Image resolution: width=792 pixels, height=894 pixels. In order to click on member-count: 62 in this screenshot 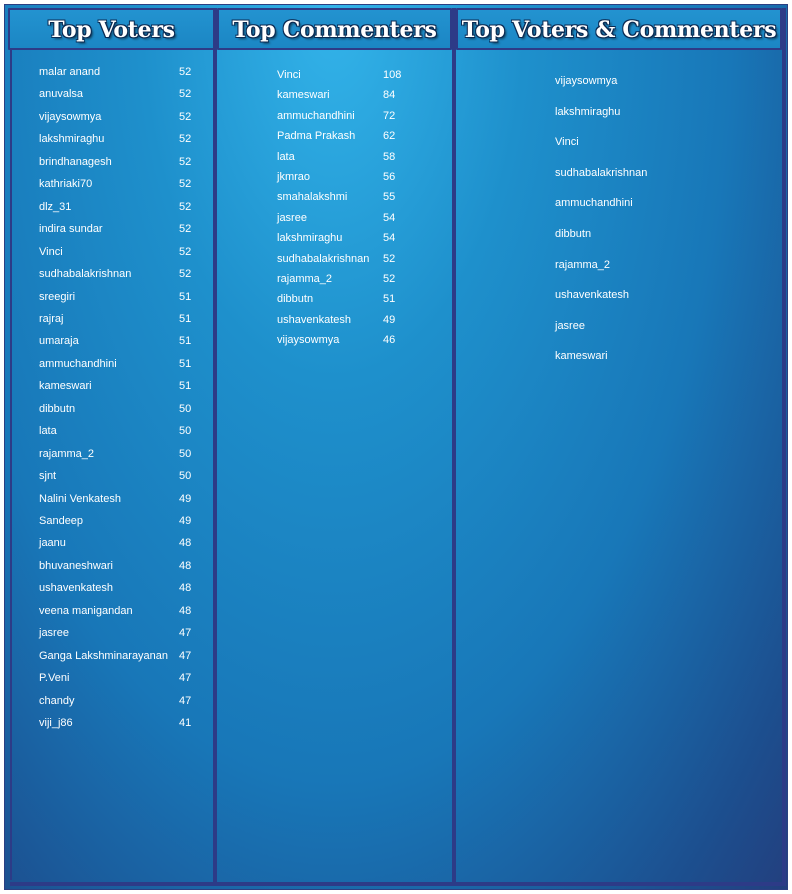, I will do `click(389, 136)`.